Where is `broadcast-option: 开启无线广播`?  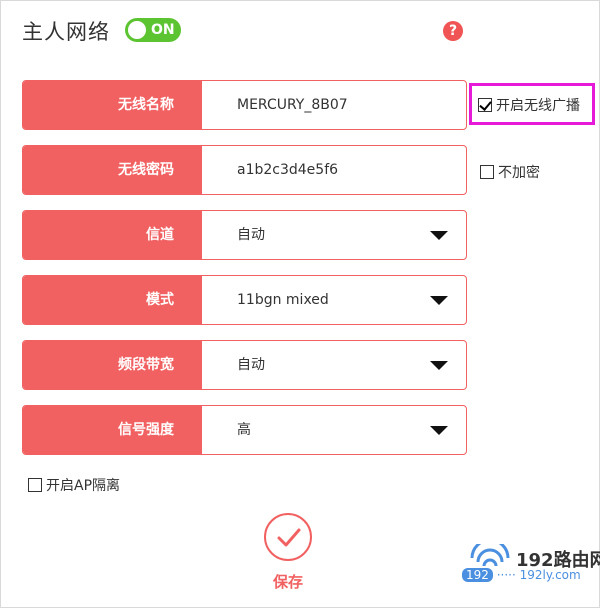 broadcast-option: 开启无线广播 is located at coordinates (529, 105).